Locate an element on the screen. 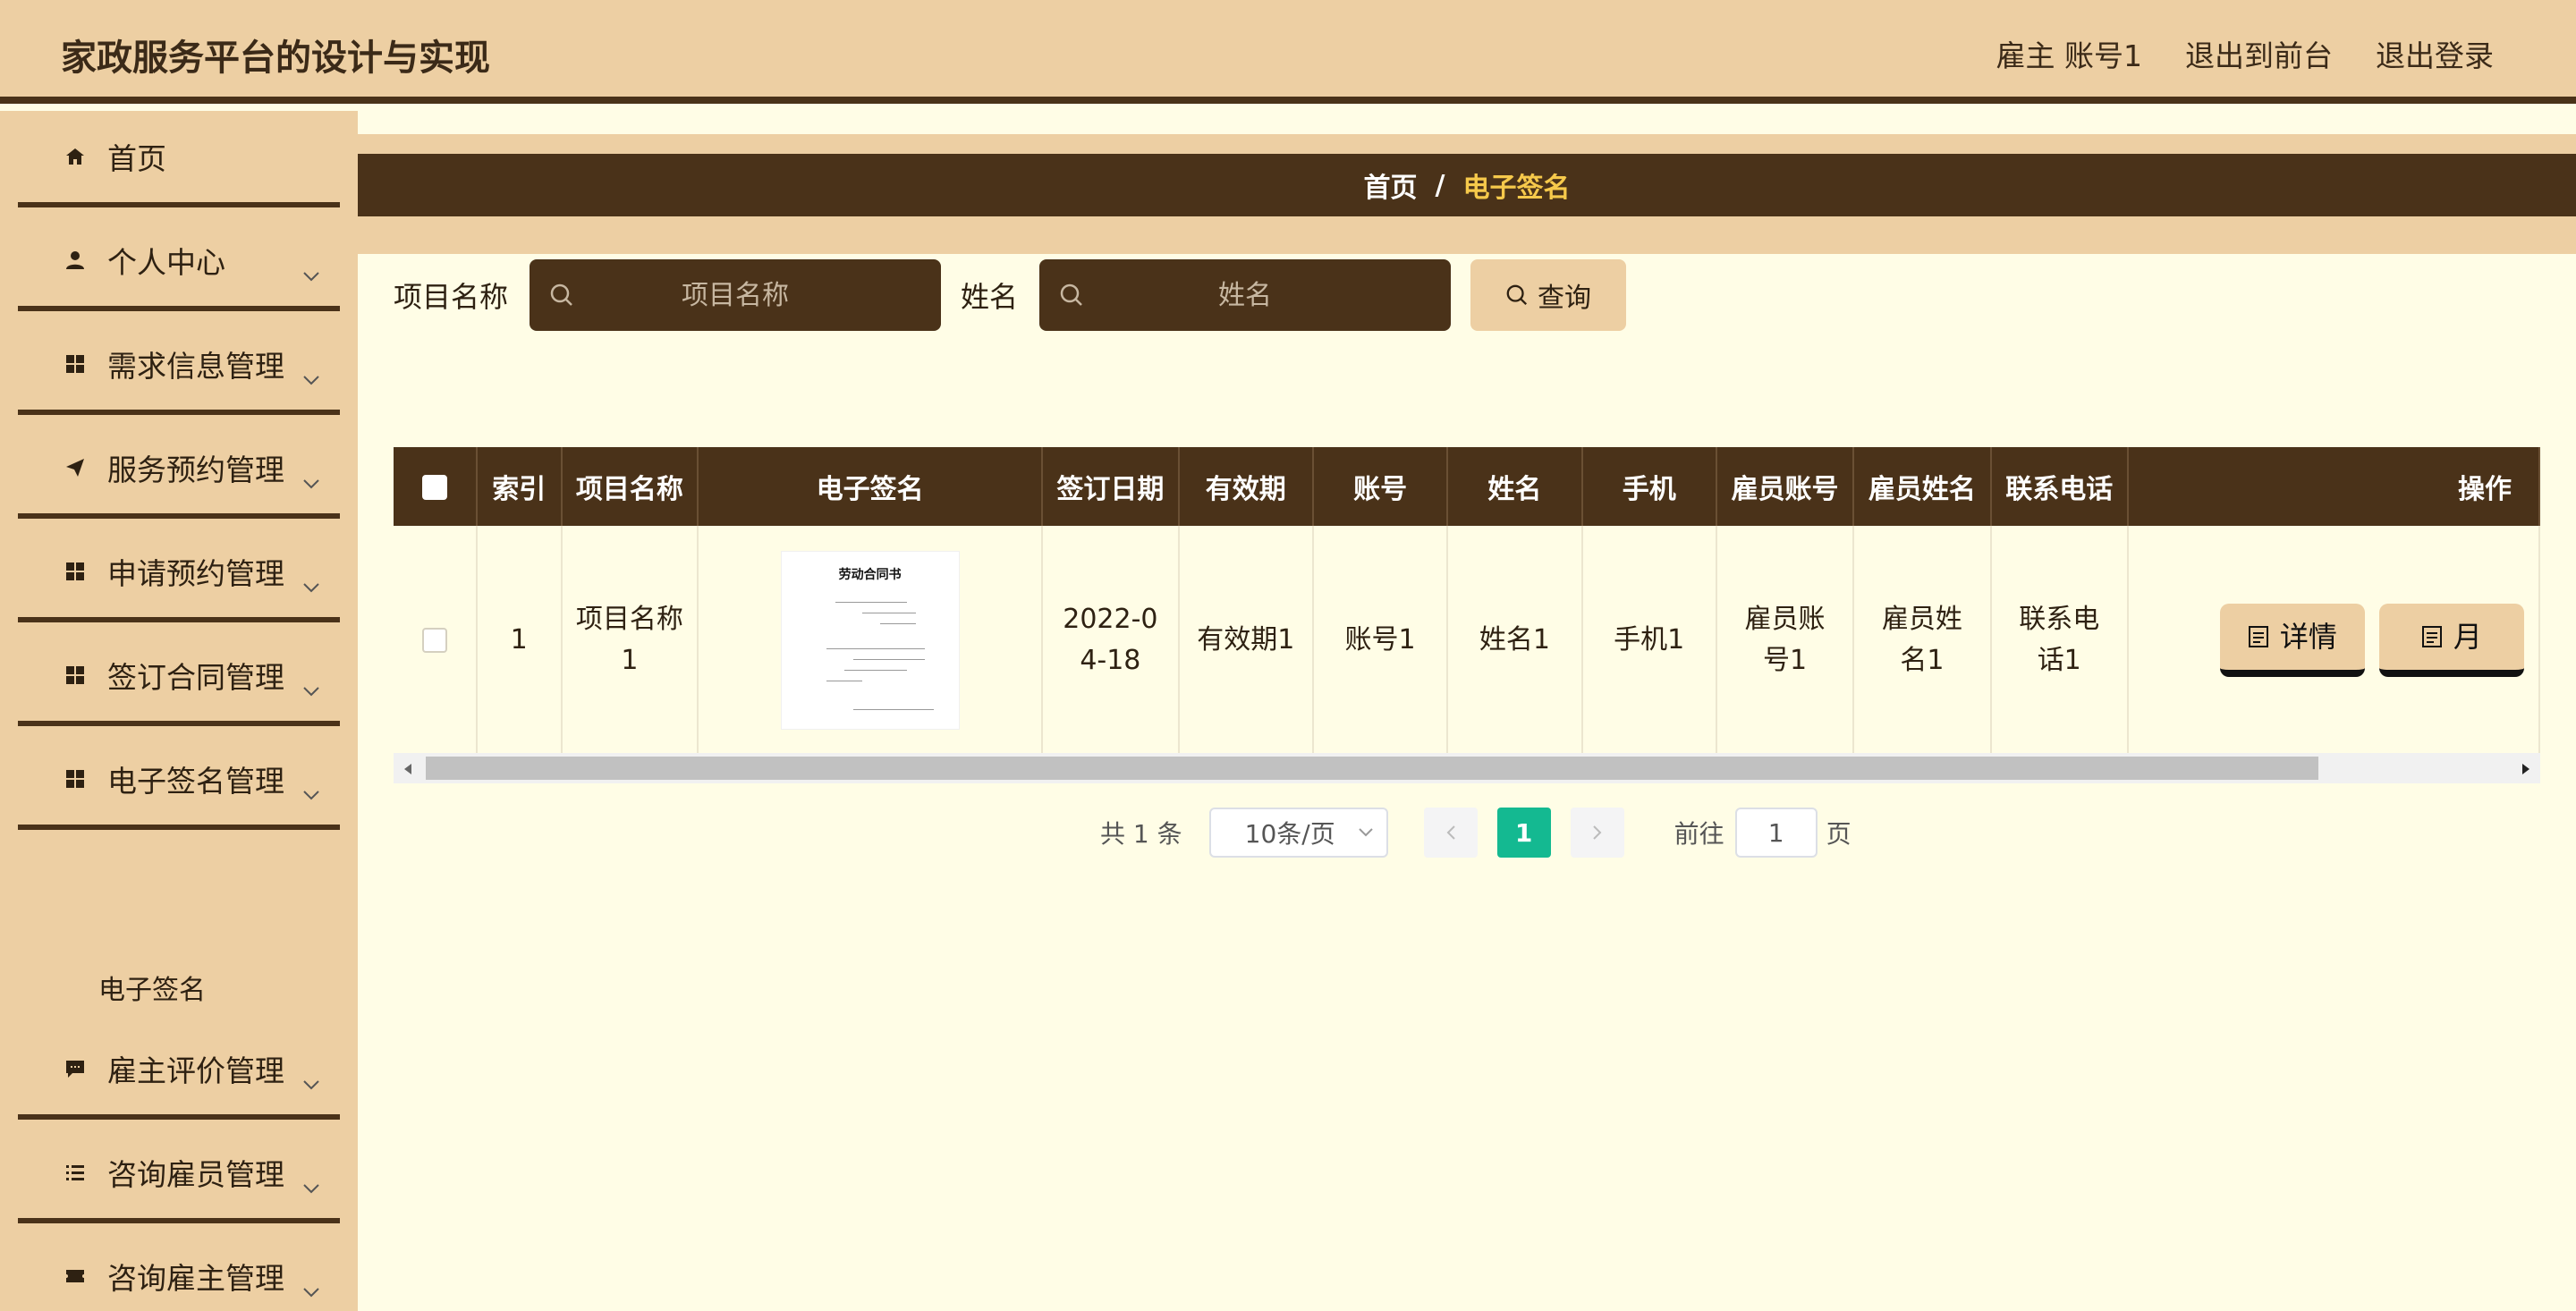 Image resolution: width=2576 pixels, height=1311 pixels. query-button: 查询 is located at coordinates (1548, 295).